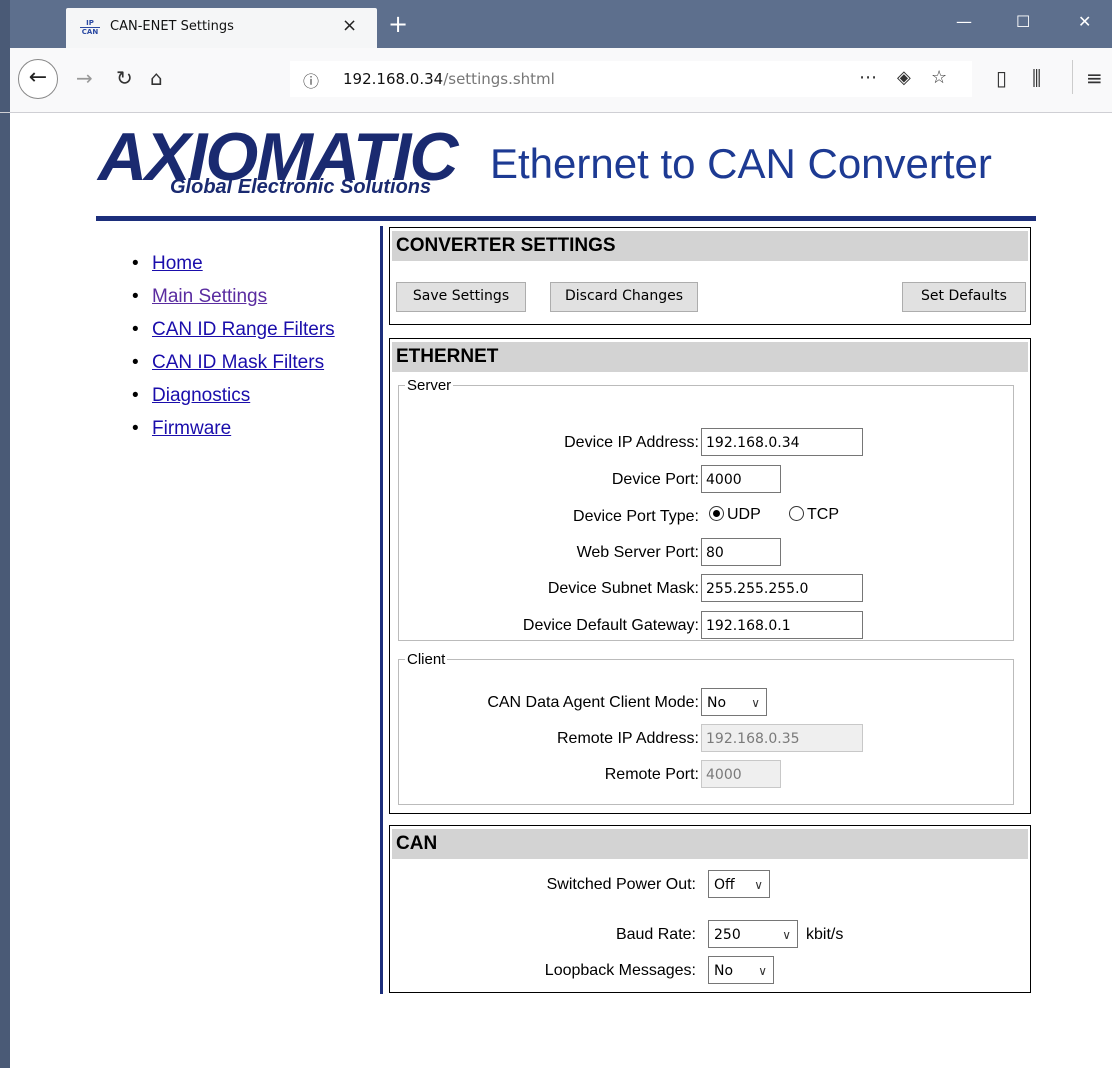 This screenshot has height=1068, width=1112. What do you see at coordinates (724, 971) in the screenshot?
I see `loopback-value: No` at bounding box center [724, 971].